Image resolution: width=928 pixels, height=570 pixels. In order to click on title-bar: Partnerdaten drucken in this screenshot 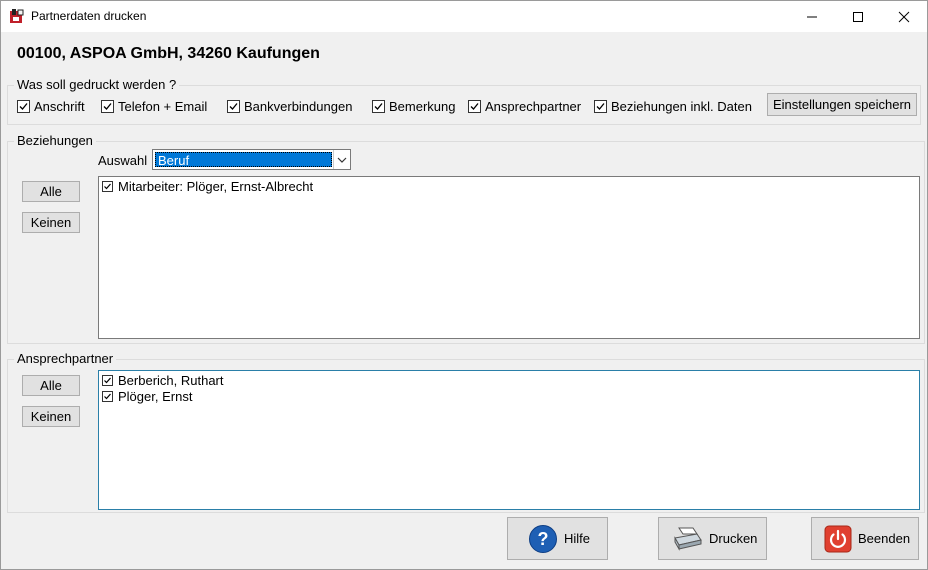, I will do `click(464, 16)`.